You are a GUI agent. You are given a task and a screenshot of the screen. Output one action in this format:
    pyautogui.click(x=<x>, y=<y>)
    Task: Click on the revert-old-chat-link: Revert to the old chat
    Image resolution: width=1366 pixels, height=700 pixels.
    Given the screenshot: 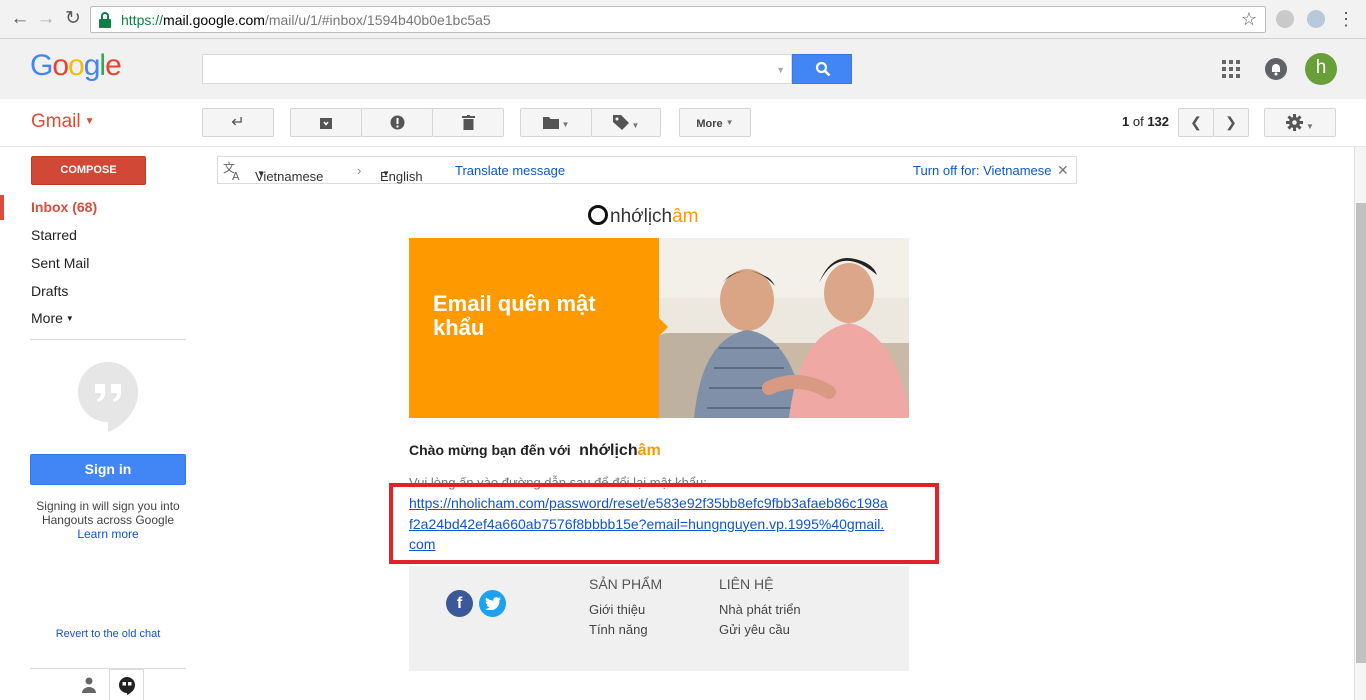 What is the action you would take?
    pyautogui.click(x=108, y=634)
    